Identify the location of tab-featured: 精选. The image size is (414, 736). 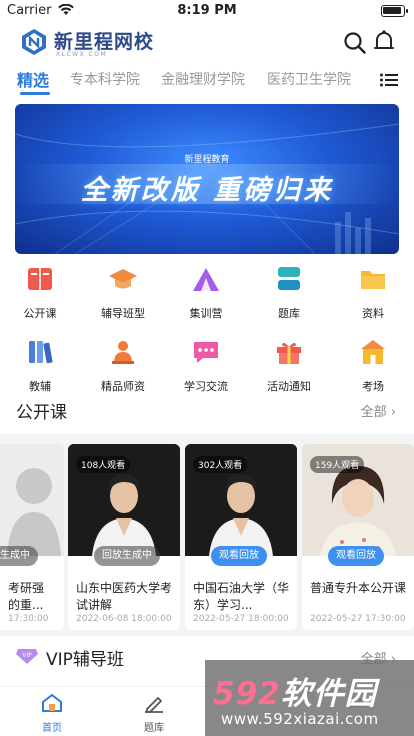
(33, 79).